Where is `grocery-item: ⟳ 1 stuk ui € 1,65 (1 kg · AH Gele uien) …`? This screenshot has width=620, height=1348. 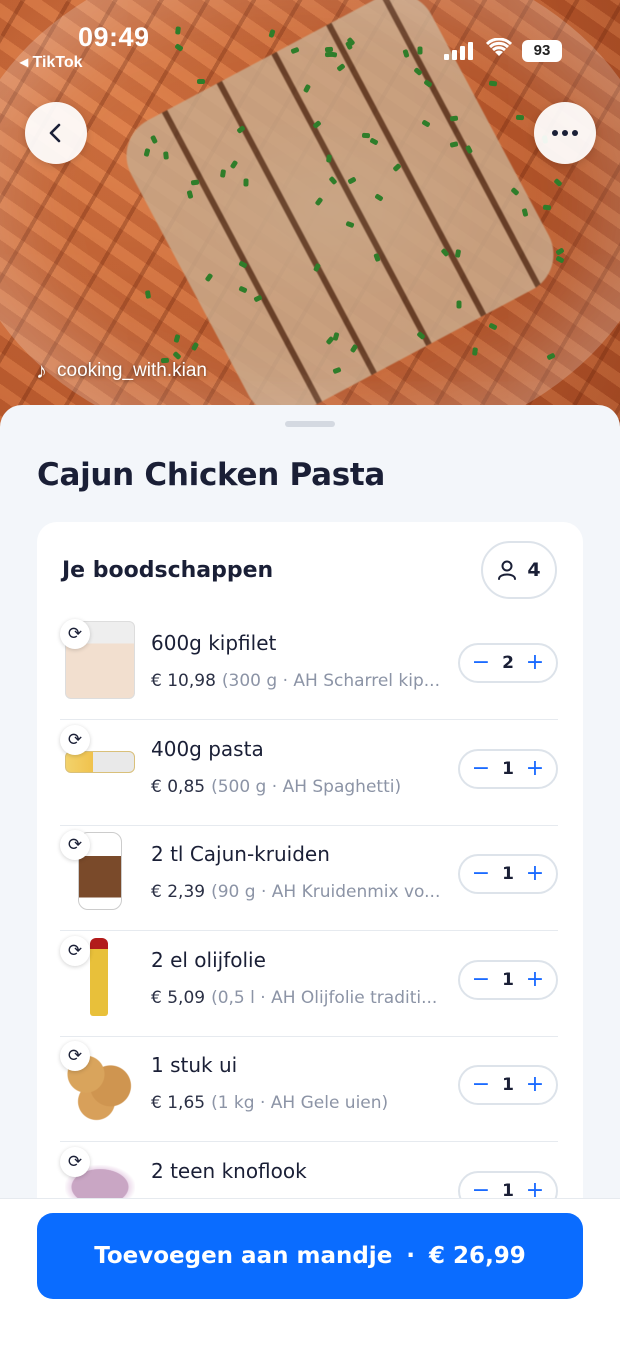 grocery-item: ⟳ 1 stuk ui € 1,65 (1 kg · AH Gele uien) … is located at coordinates (309, 1089).